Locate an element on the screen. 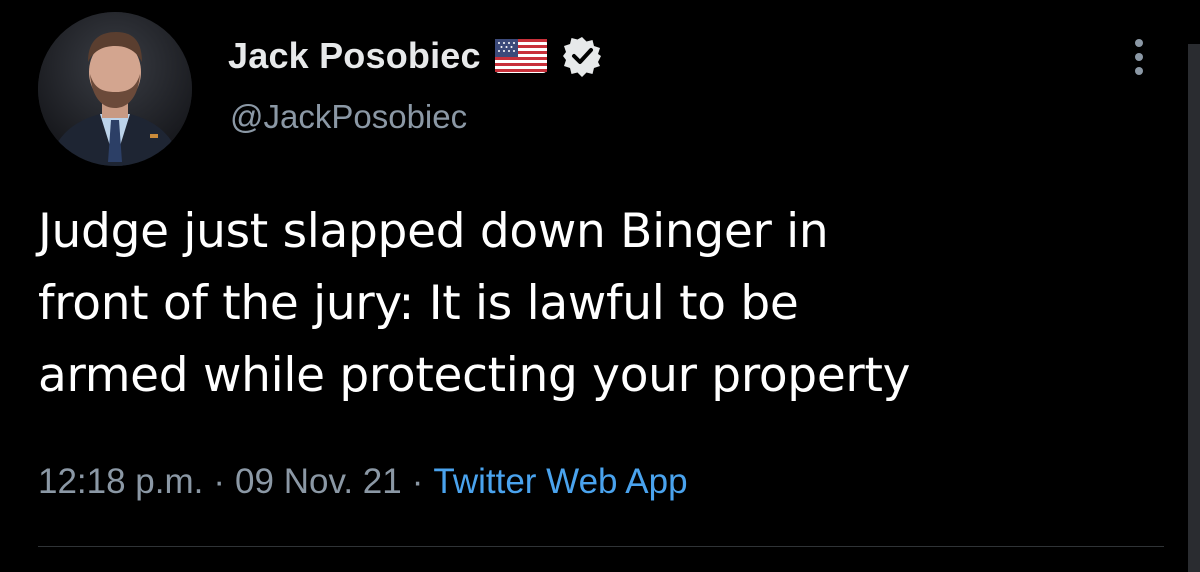 The width and height of the screenshot is (1200, 572). more-vertical-icon is located at coordinates (1139, 57).